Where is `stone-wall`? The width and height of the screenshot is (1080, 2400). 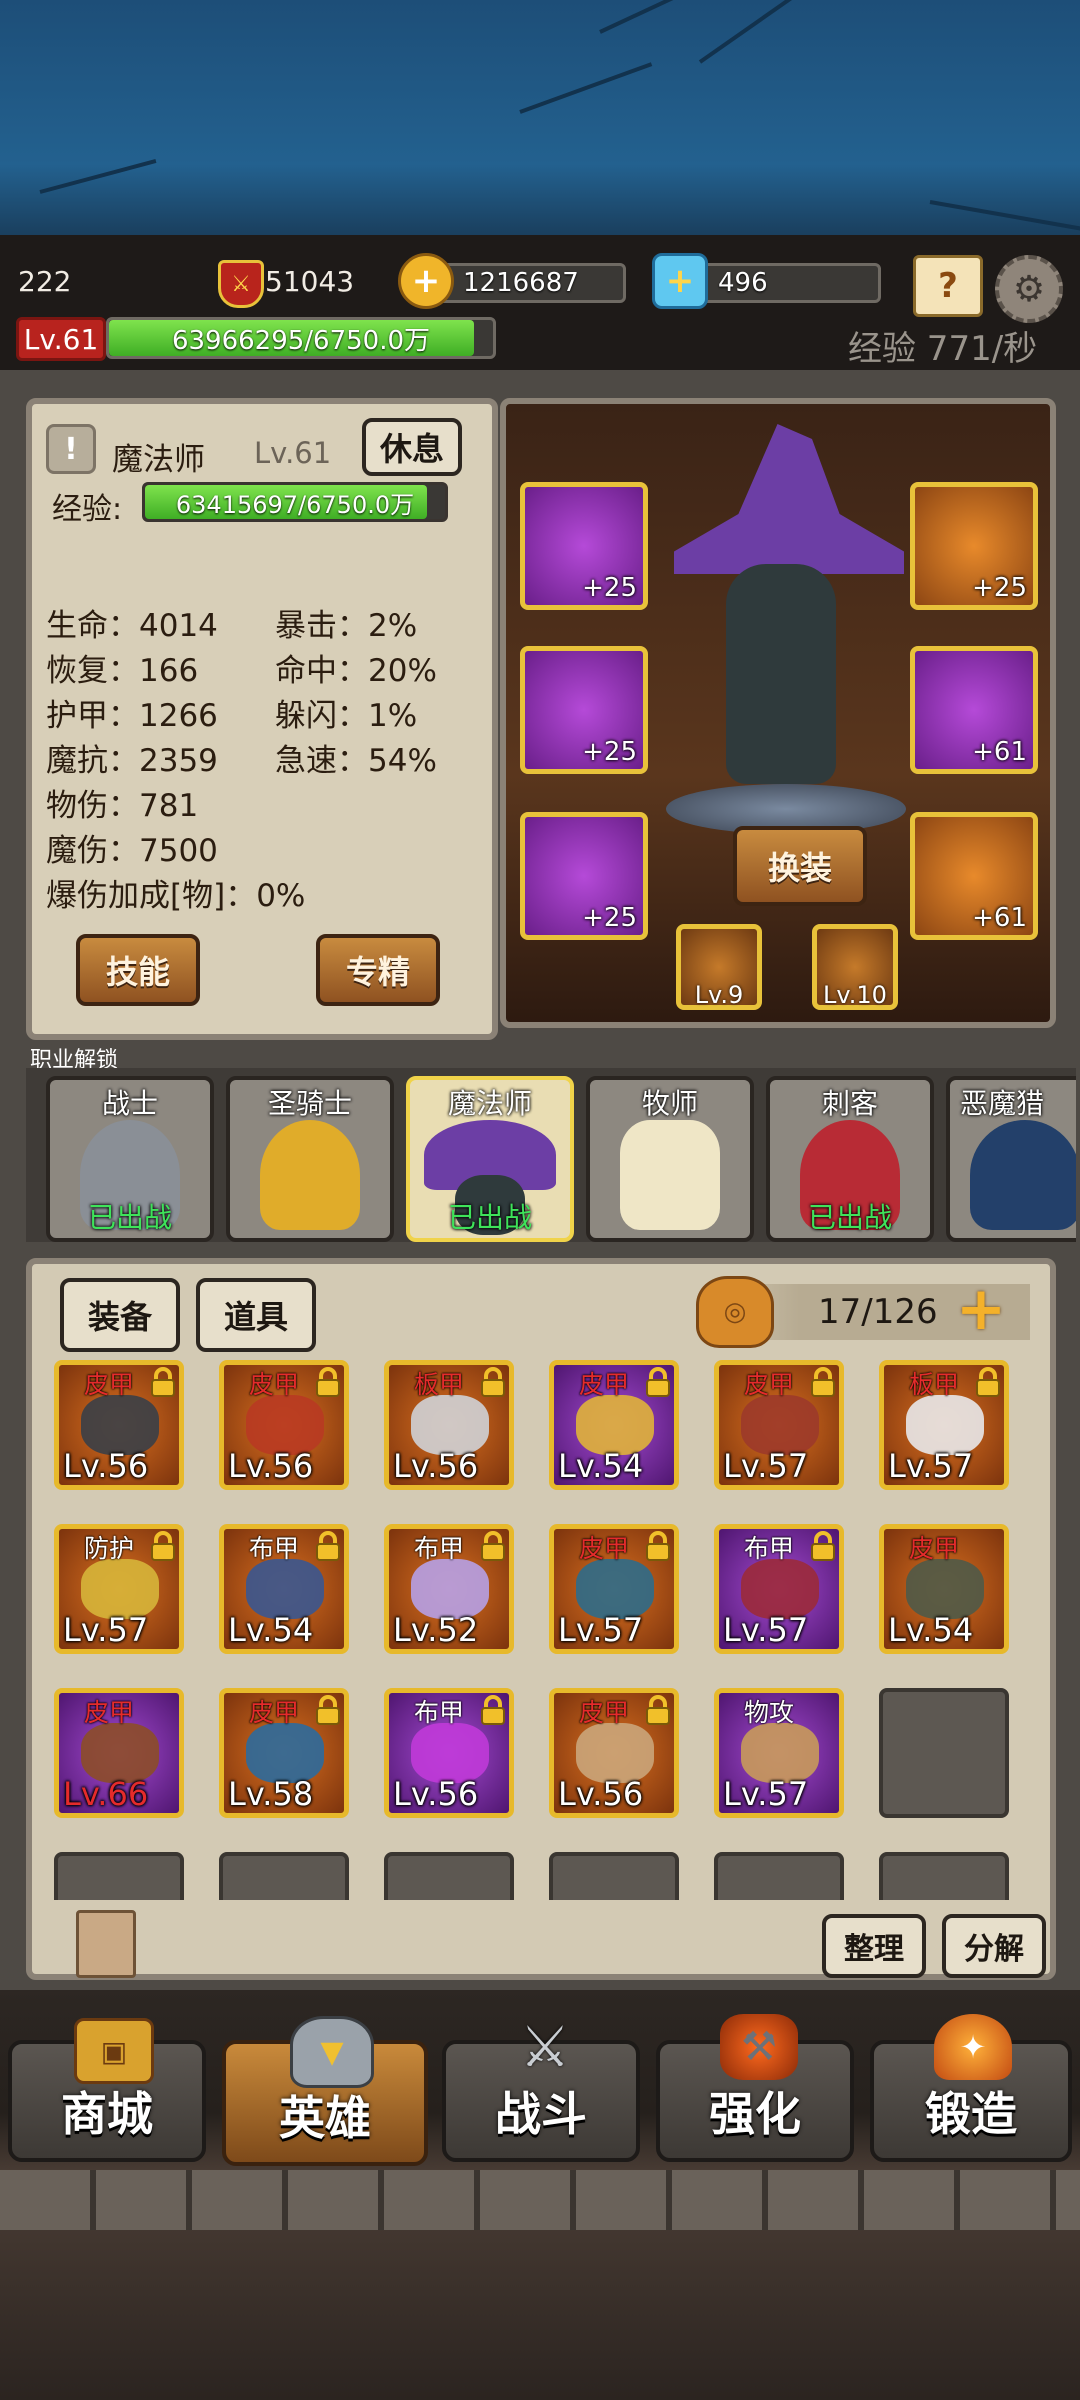 stone-wall is located at coordinates (540, 2200).